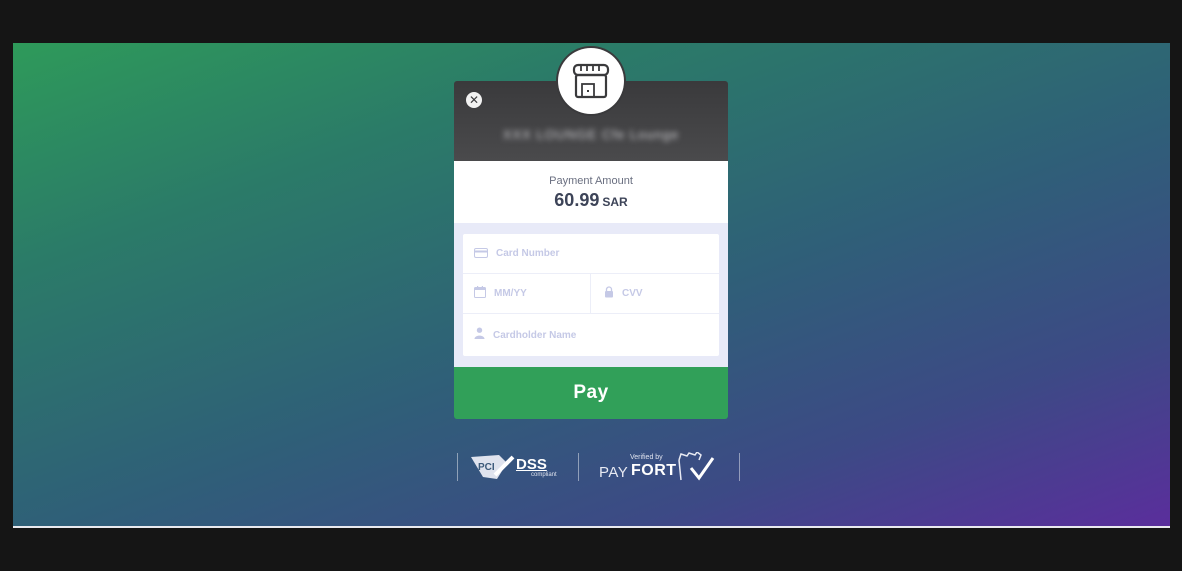 This screenshot has width=1182, height=571. Describe the element at coordinates (591, 254) in the screenshot. I see `card-number-field: Card Number` at that location.